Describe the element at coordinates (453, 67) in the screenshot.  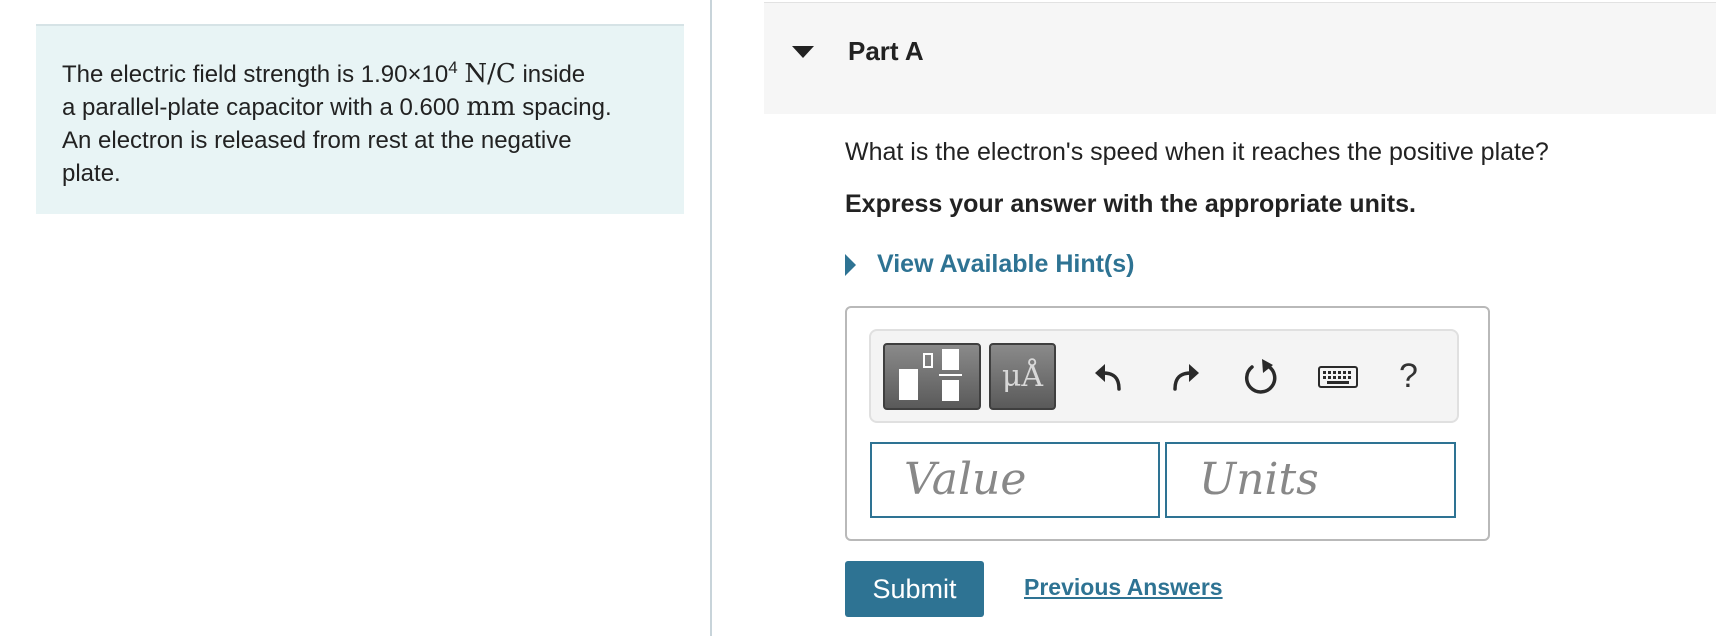
I see `exponent: 4` at that location.